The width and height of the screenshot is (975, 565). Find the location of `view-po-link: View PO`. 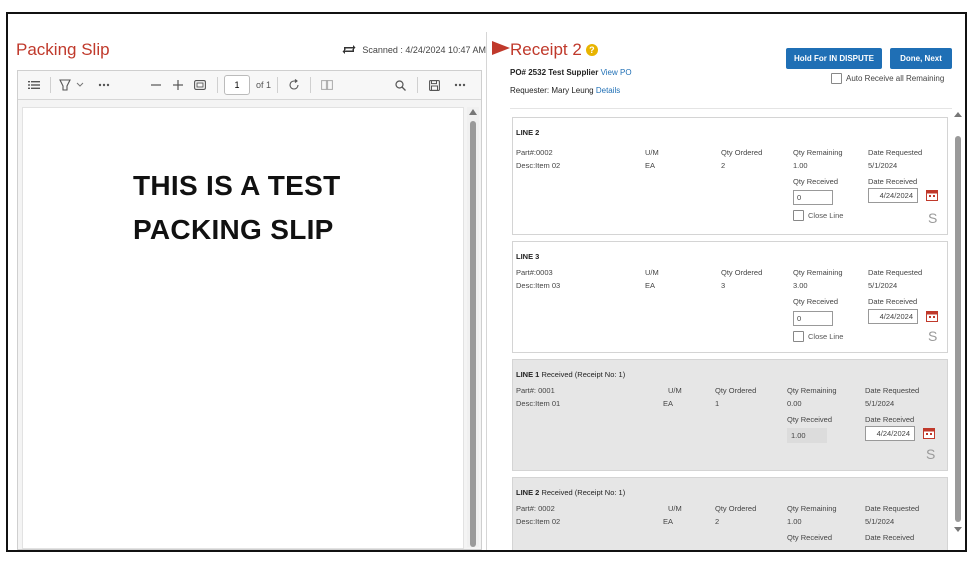

view-po-link: View PO is located at coordinates (616, 72).